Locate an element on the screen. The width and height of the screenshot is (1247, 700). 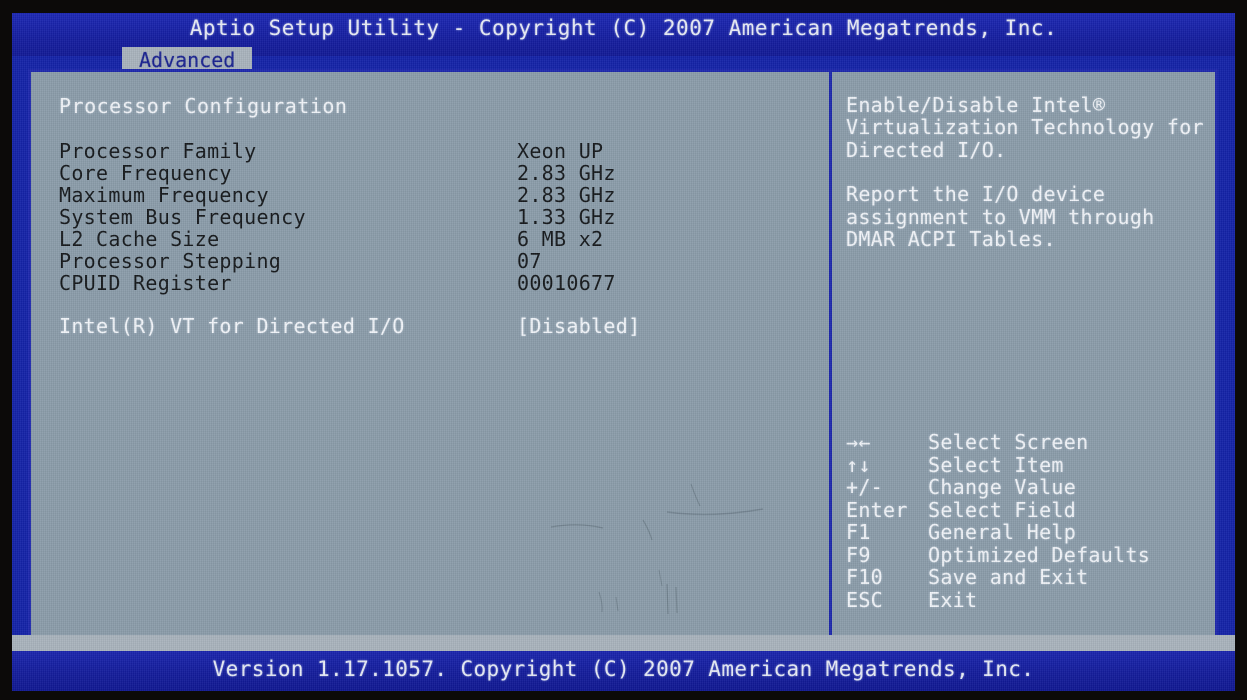
list-item: F9 Optimized Defaults is located at coordinates (1037, 554).